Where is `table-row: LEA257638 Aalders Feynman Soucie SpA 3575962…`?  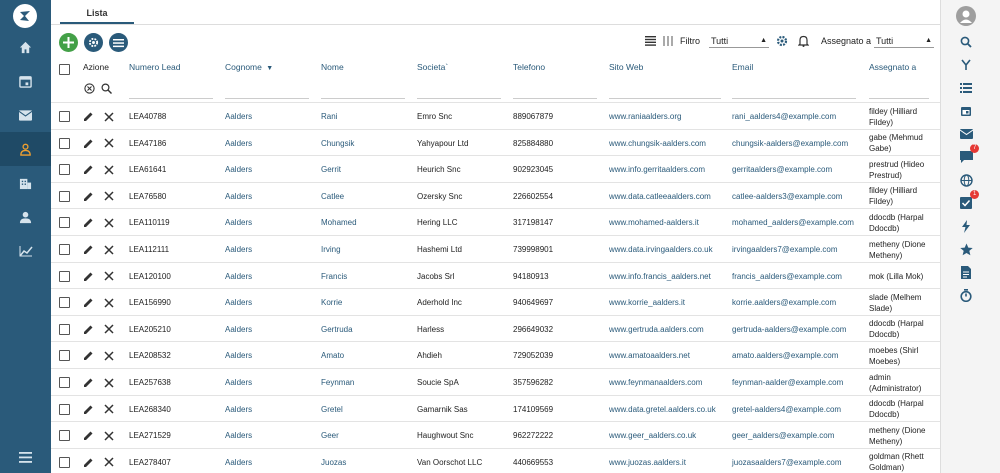
table-row: LEA257638 Aalders Feynman Soucie SpA 3575962… is located at coordinates (495, 381).